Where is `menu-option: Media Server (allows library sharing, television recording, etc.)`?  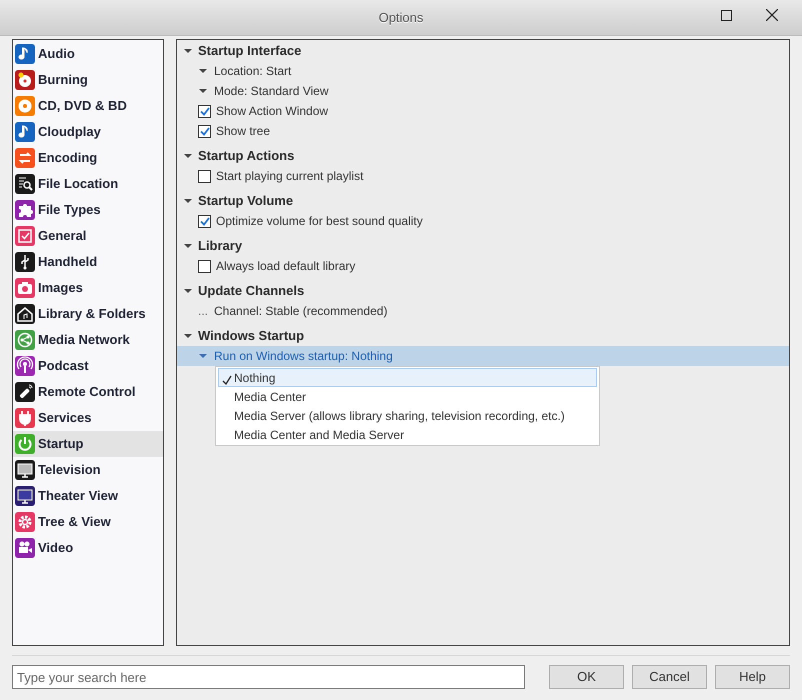 menu-option: Media Server (allows library sharing, television recording, etc.) is located at coordinates (407, 415).